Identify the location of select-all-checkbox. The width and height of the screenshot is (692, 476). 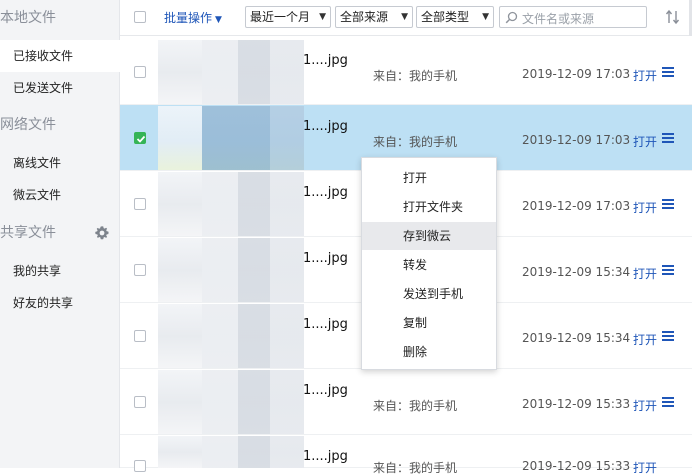
(140, 17).